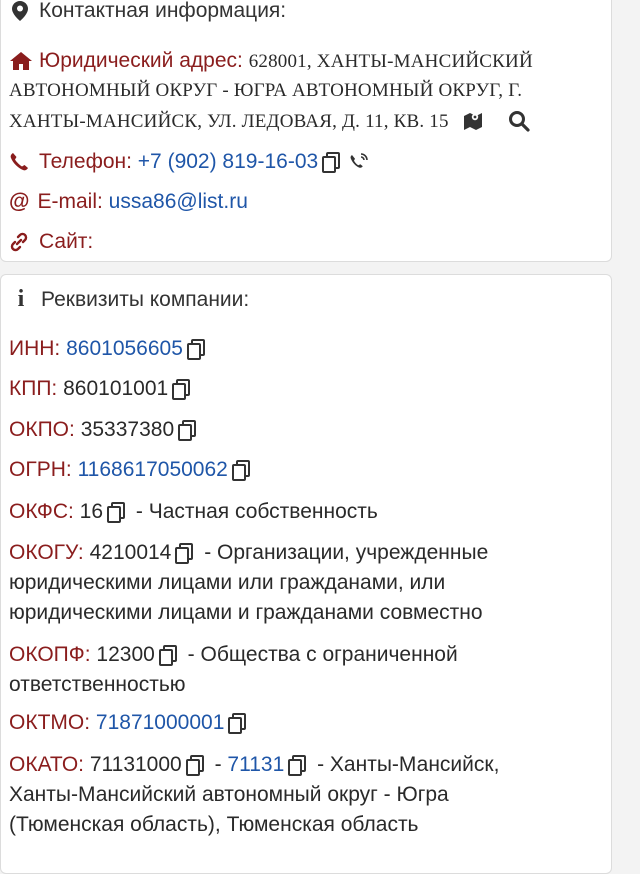 The image size is (640, 874). Describe the element at coordinates (33, 388) in the screenshot. I see `kpp-label: КПП:` at that location.